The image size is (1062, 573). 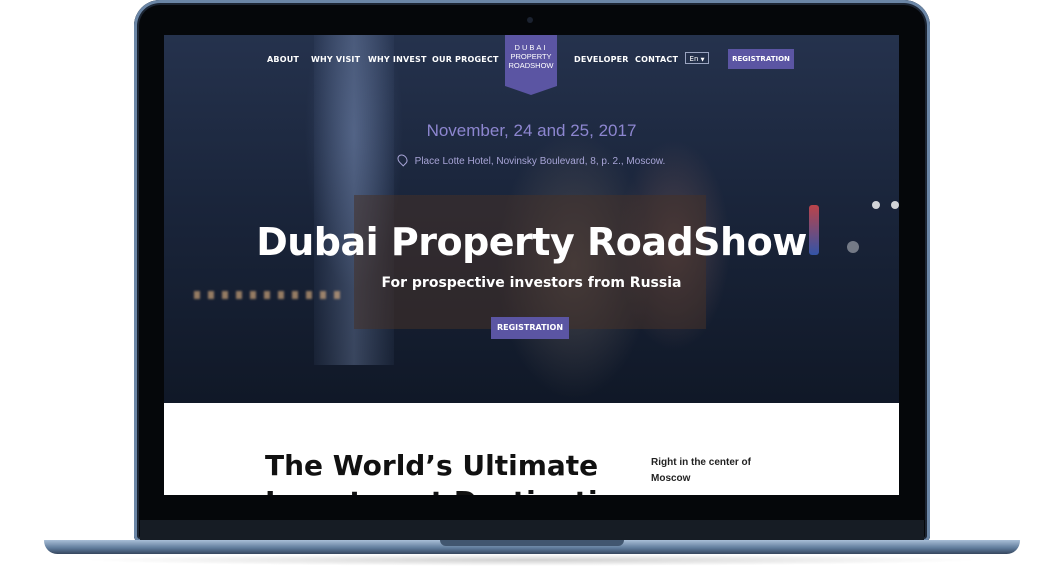 I want to click on hero-title: Dubai Property RoadShow, so click(x=531, y=242).